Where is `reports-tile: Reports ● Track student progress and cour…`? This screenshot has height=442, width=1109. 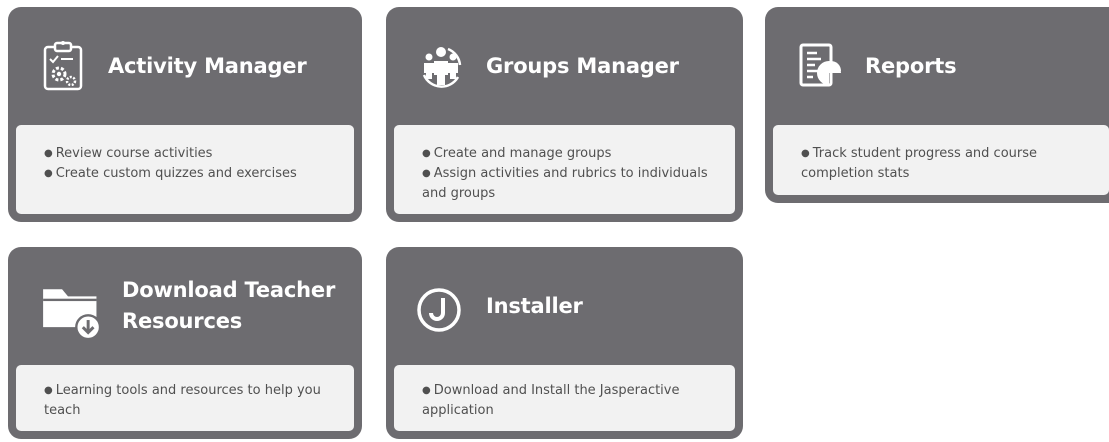 reports-tile: Reports ● Track student progress and cour… is located at coordinates (937, 105).